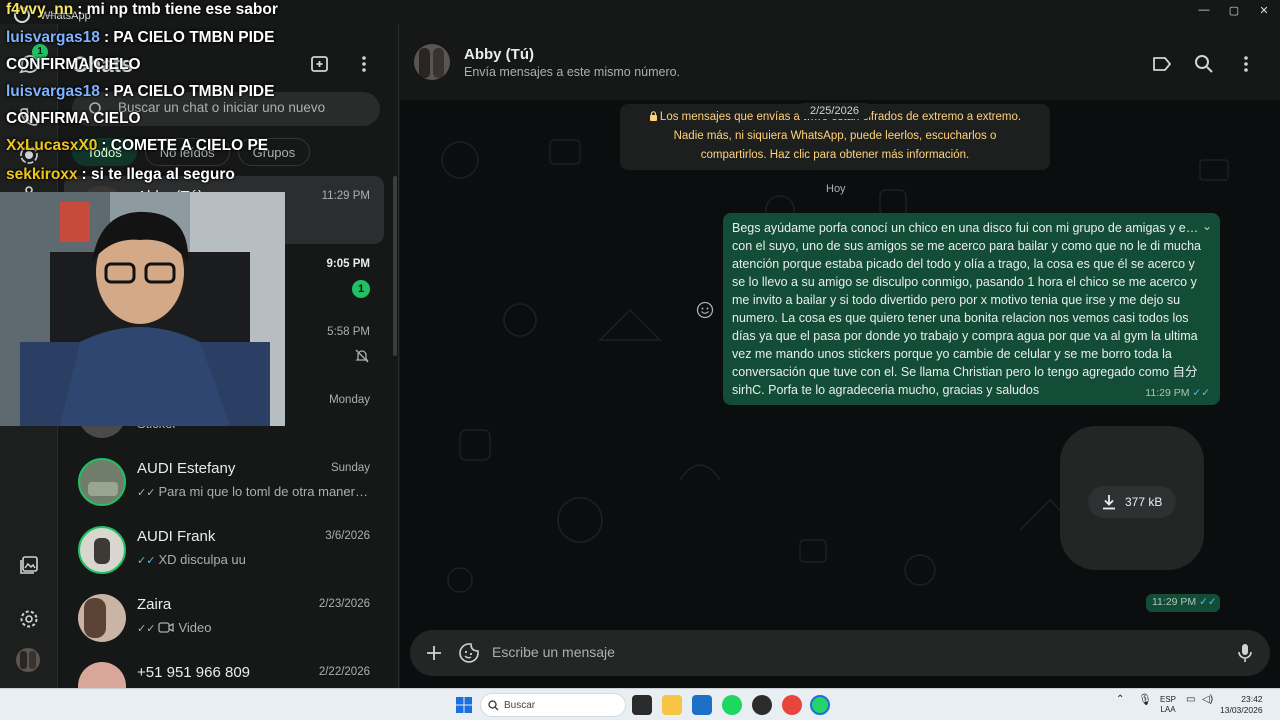 Image resolution: width=1280 pixels, height=720 pixels. I want to click on volume-icon: ◁), so click(1207, 700).